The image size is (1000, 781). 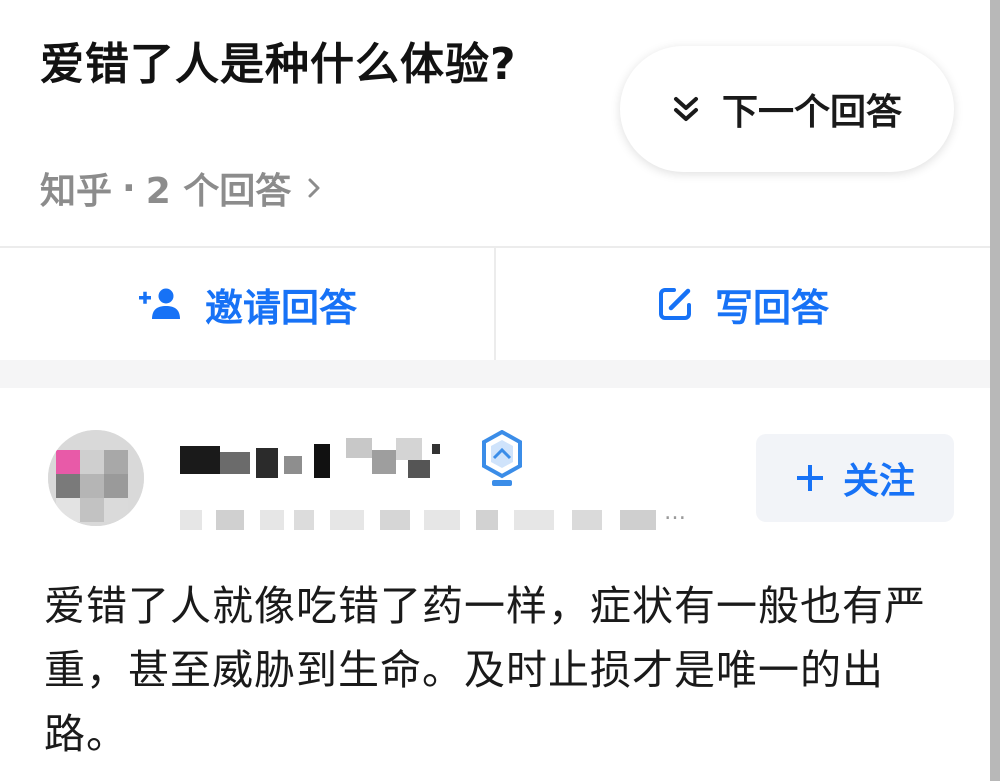 I want to click on screen-edge, so click(x=995, y=390).